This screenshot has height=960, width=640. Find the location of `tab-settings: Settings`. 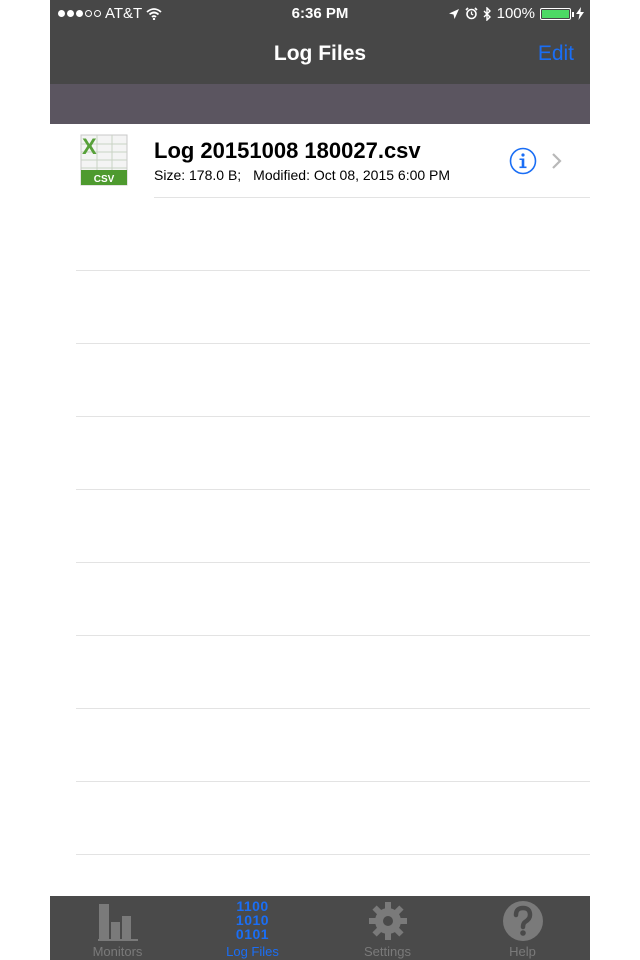

tab-settings: Settings is located at coordinates (387, 928).